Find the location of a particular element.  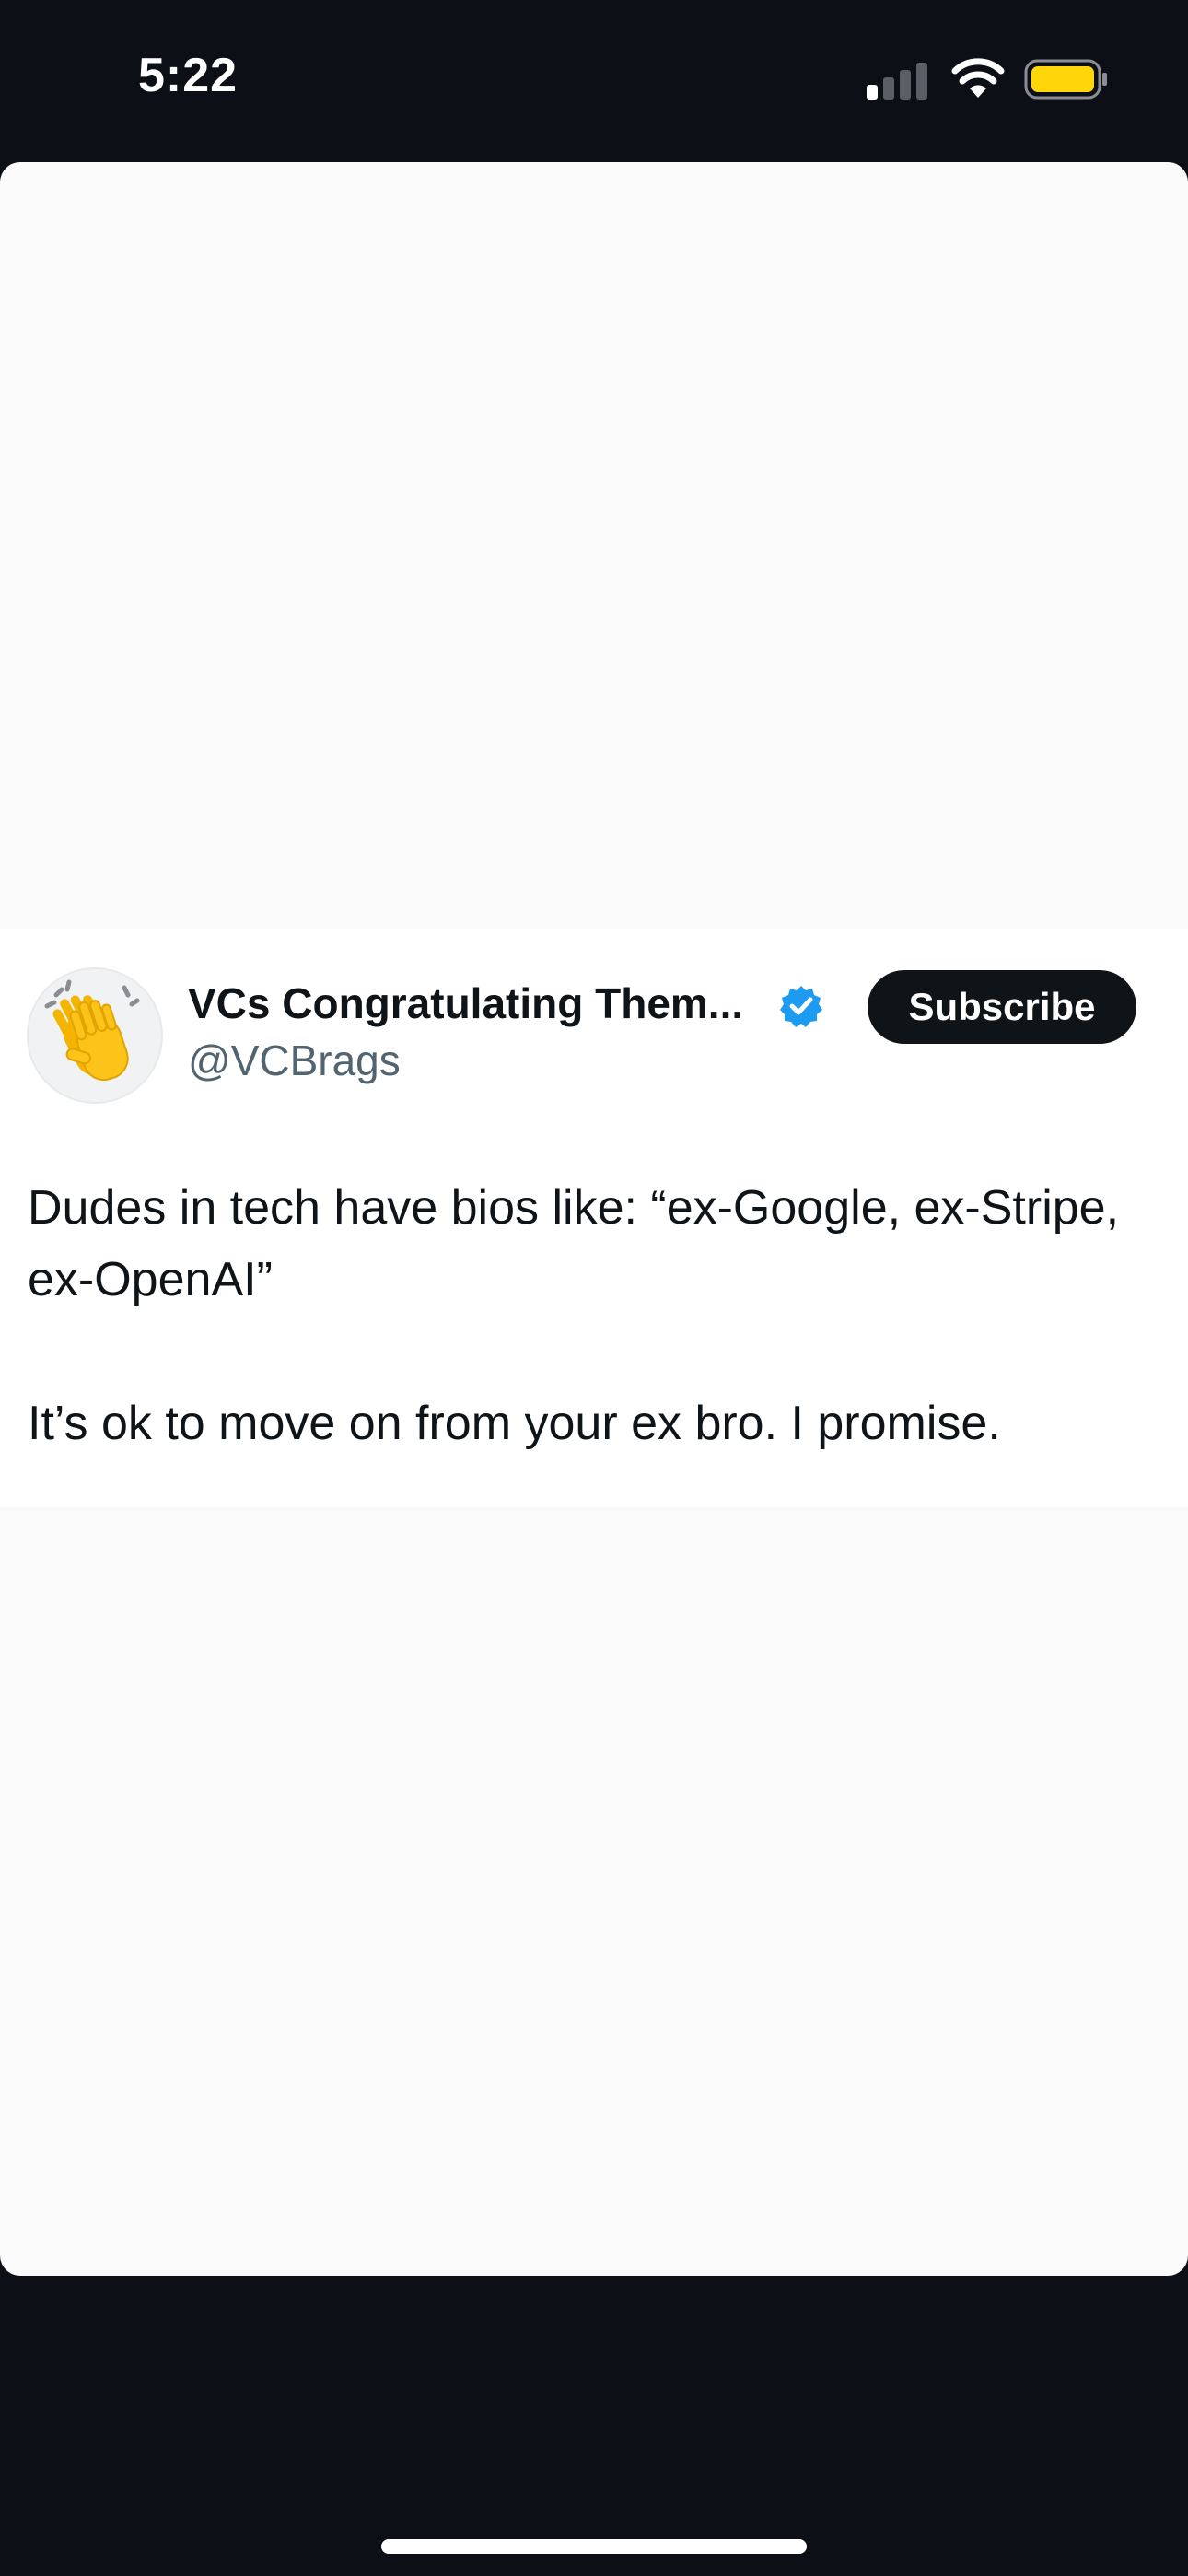

battery-icon is located at coordinates (1065, 79).